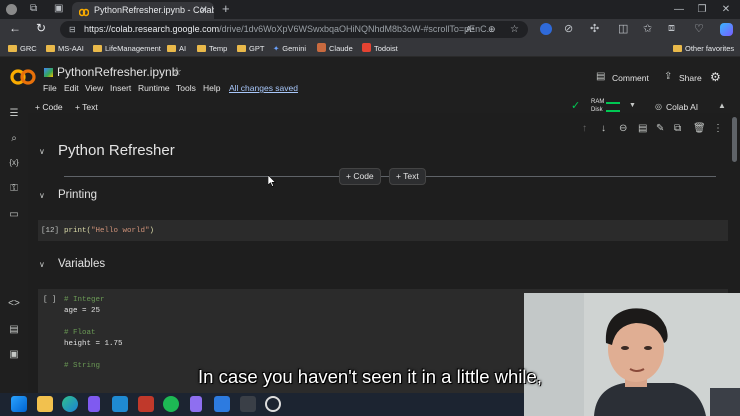  What do you see at coordinates (211, 88) in the screenshot?
I see `menu-help: Help` at bounding box center [211, 88].